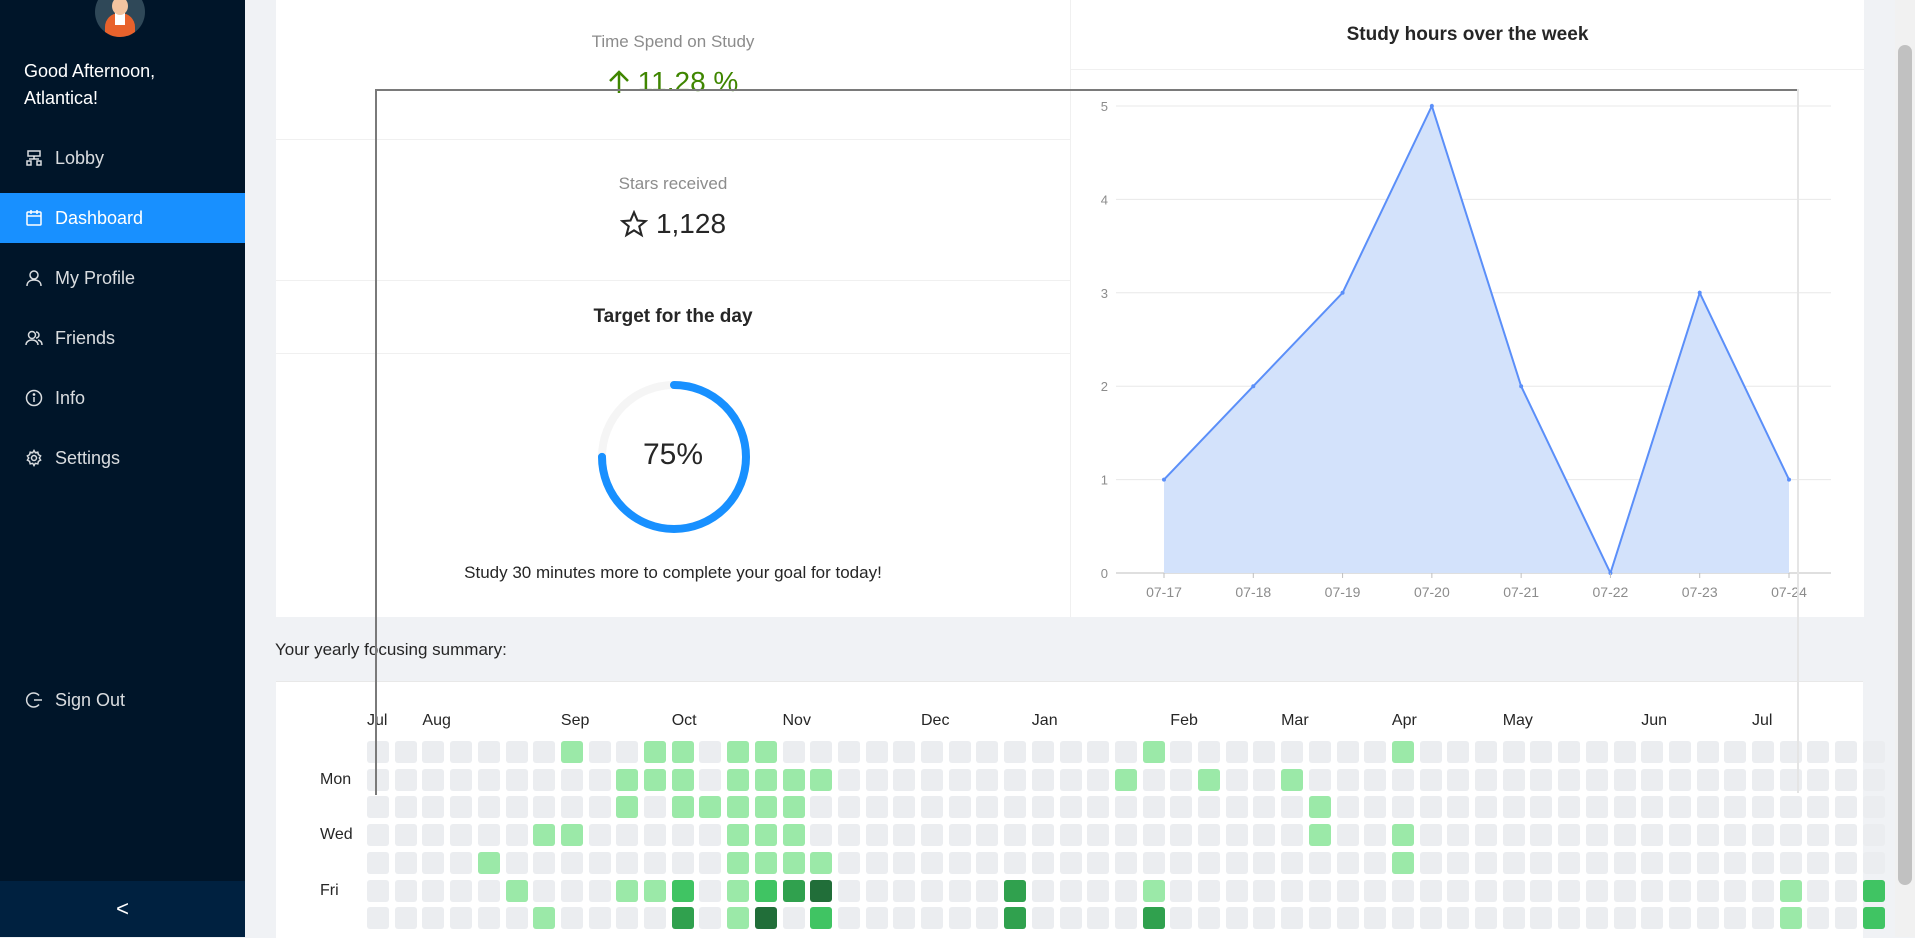 The width and height of the screenshot is (1915, 938). Describe the element at coordinates (122, 158) in the screenshot. I see `sidebar-item-lobby: Lobby` at that location.